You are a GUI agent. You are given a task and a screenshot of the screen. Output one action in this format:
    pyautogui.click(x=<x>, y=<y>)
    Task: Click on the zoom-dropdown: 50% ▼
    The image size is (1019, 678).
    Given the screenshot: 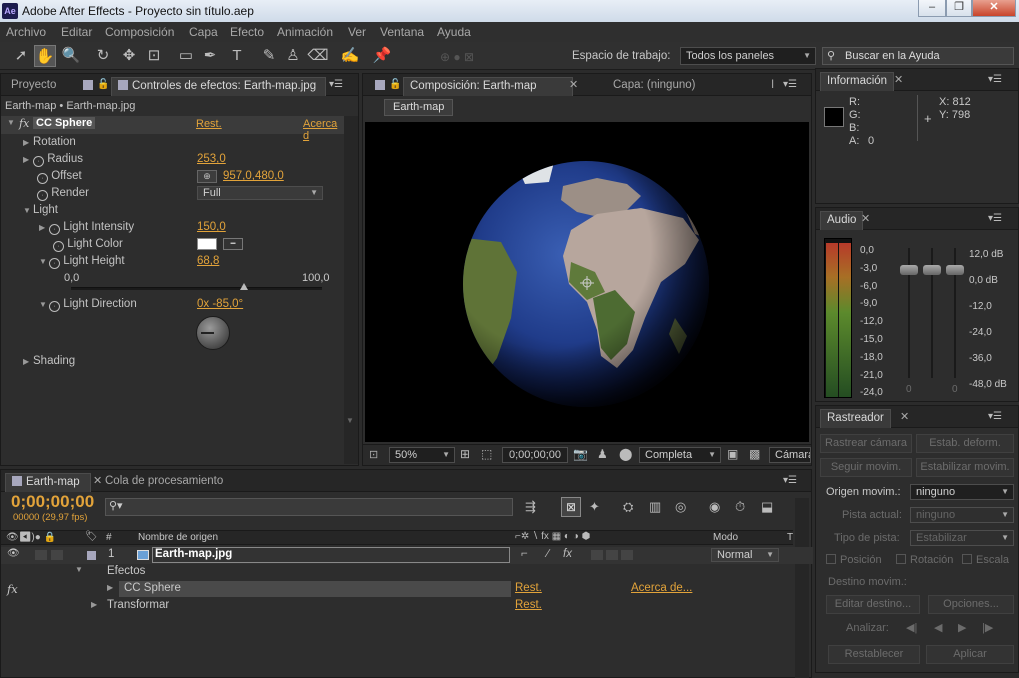 What is the action you would take?
    pyautogui.click(x=422, y=455)
    